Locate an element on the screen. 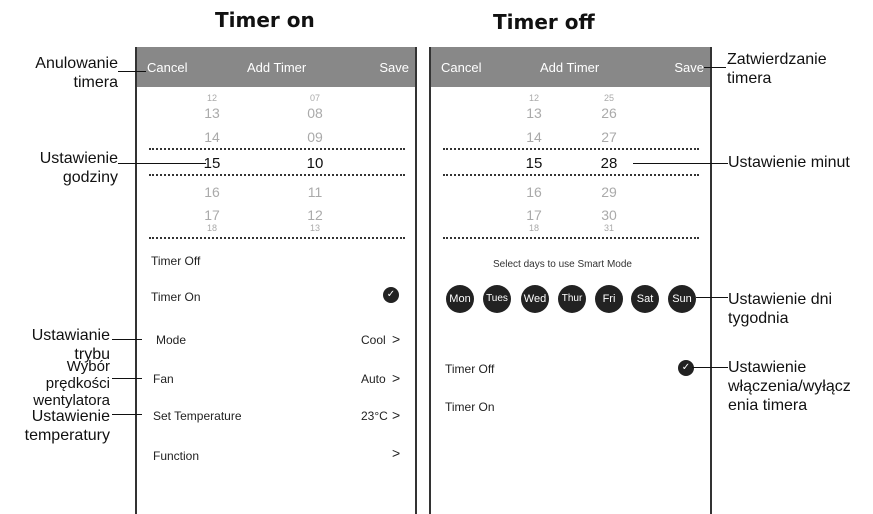  selected-minute: 28 is located at coordinates (609, 163).